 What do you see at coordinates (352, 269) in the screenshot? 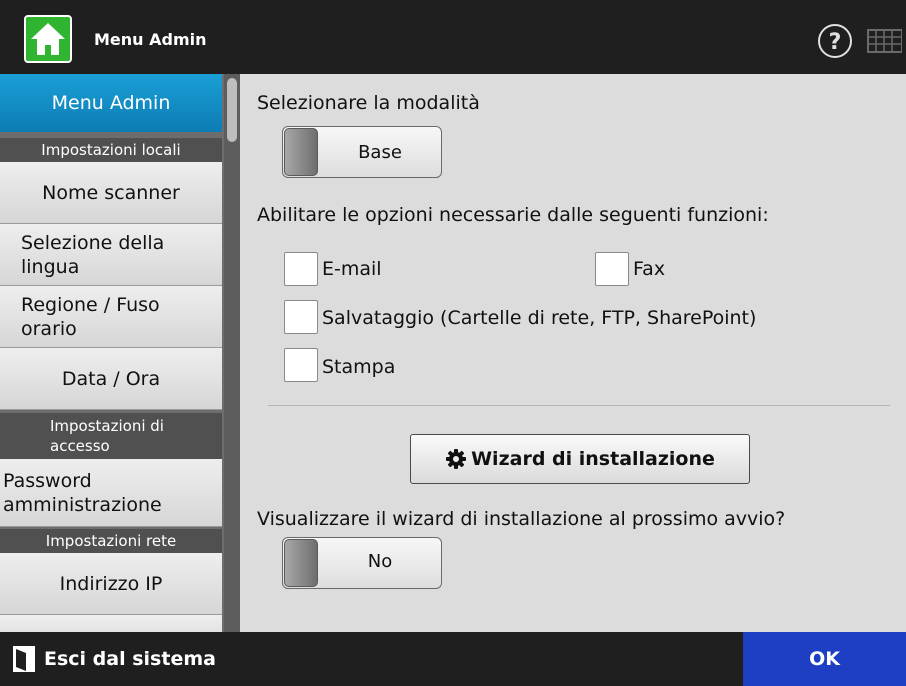
I see `email-label: E-mail` at bounding box center [352, 269].